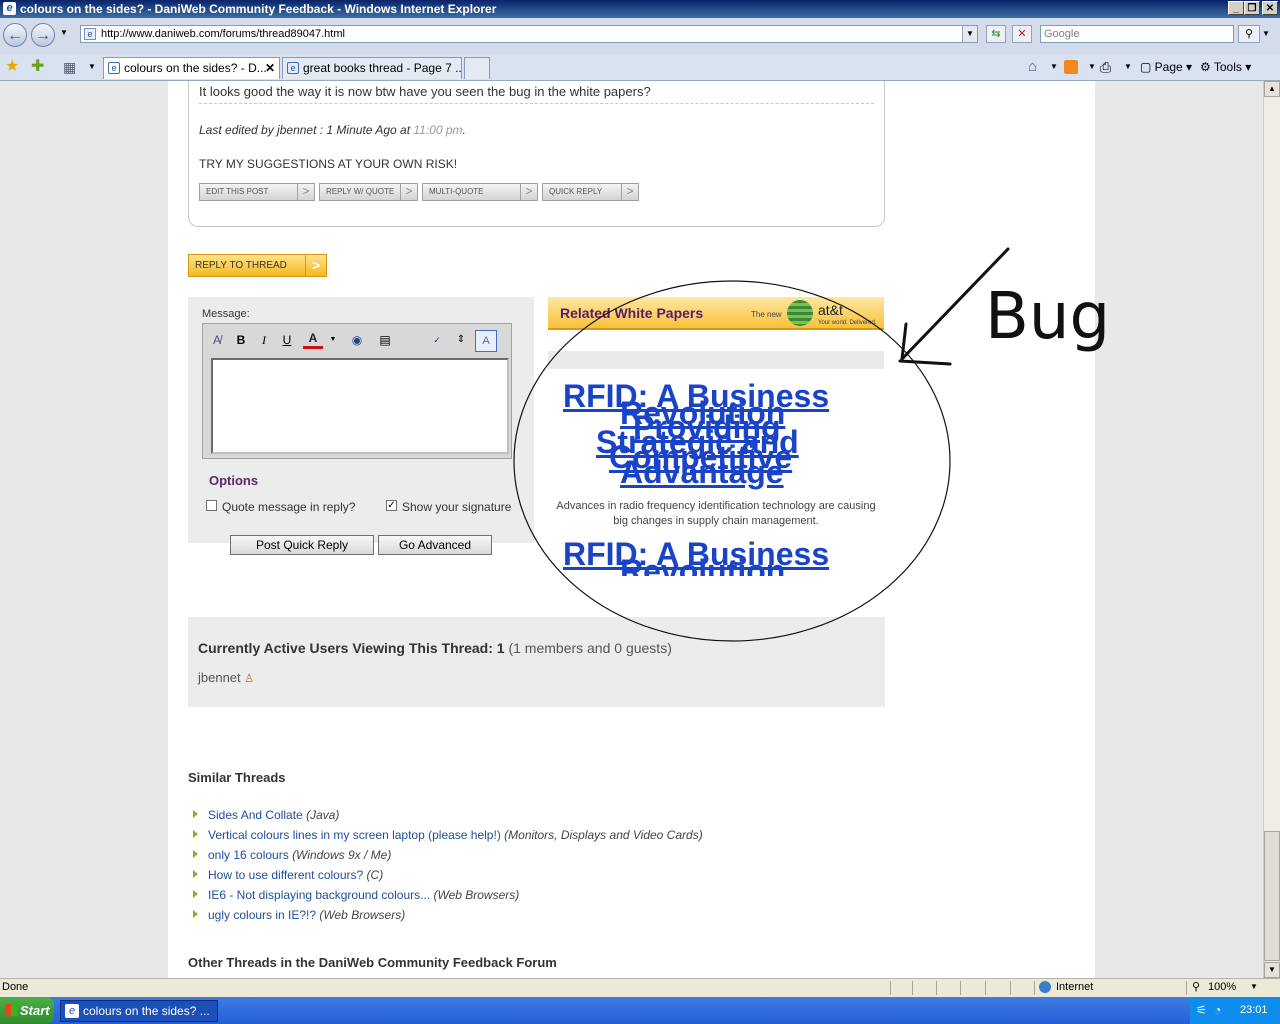  What do you see at coordinates (69, 67) in the screenshot?
I see `quick-tabs-icon: ▦` at bounding box center [69, 67].